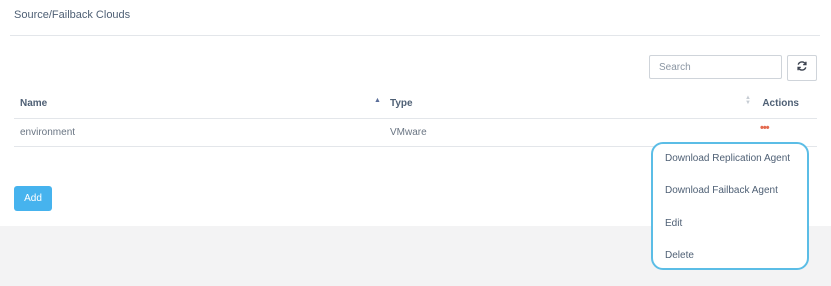  What do you see at coordinates (401, 103) in the screenshot?
I see `column-header-type: Type` at bounding box center [401, 103].